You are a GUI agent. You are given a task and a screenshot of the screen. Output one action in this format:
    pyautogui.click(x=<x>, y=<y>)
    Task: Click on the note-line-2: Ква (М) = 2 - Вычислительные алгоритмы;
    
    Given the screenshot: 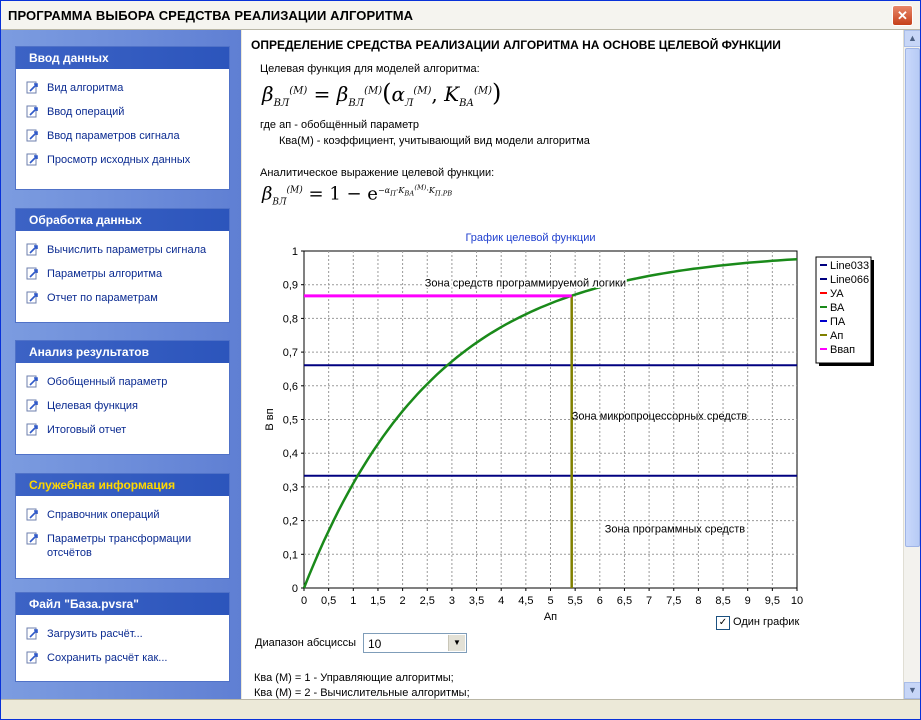 What is the action you would take?
    pyautogui.click(x=362, y=693)
    